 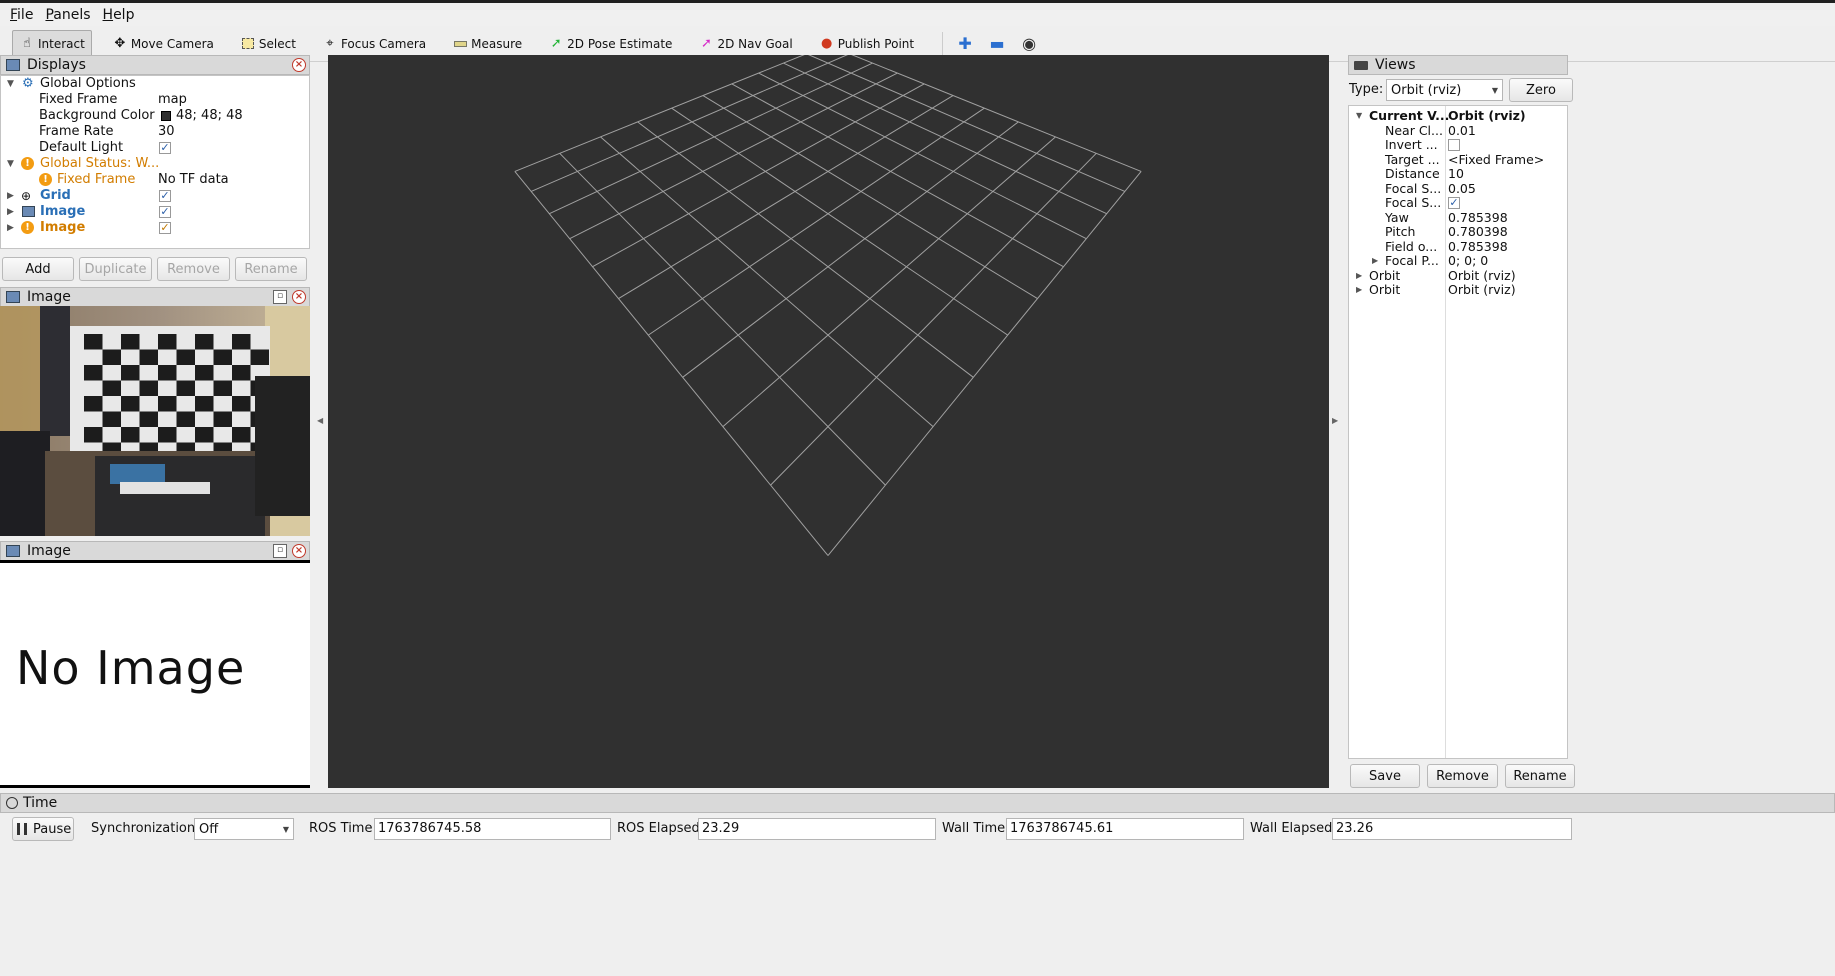 What do you see at coordinates (115, 269) in the screenshot?
I see `duplicate-display-button: Duplicate` at bounding box center [115, 269].